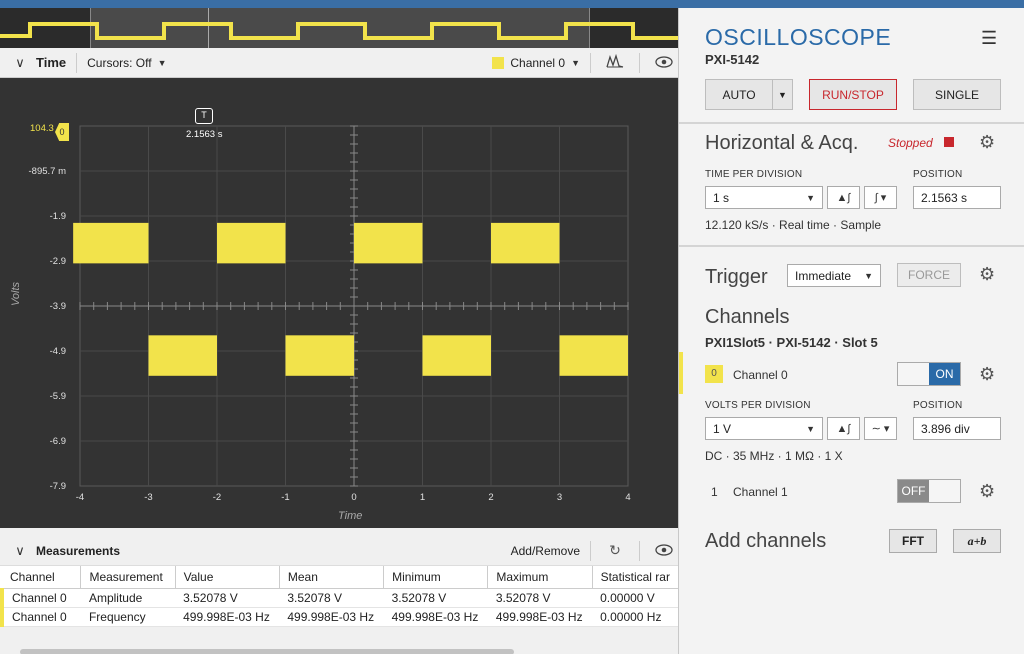 The image size is (1024, 654). I want to click on volts-per-division-select: 1 V ▼, so click(764, 428).